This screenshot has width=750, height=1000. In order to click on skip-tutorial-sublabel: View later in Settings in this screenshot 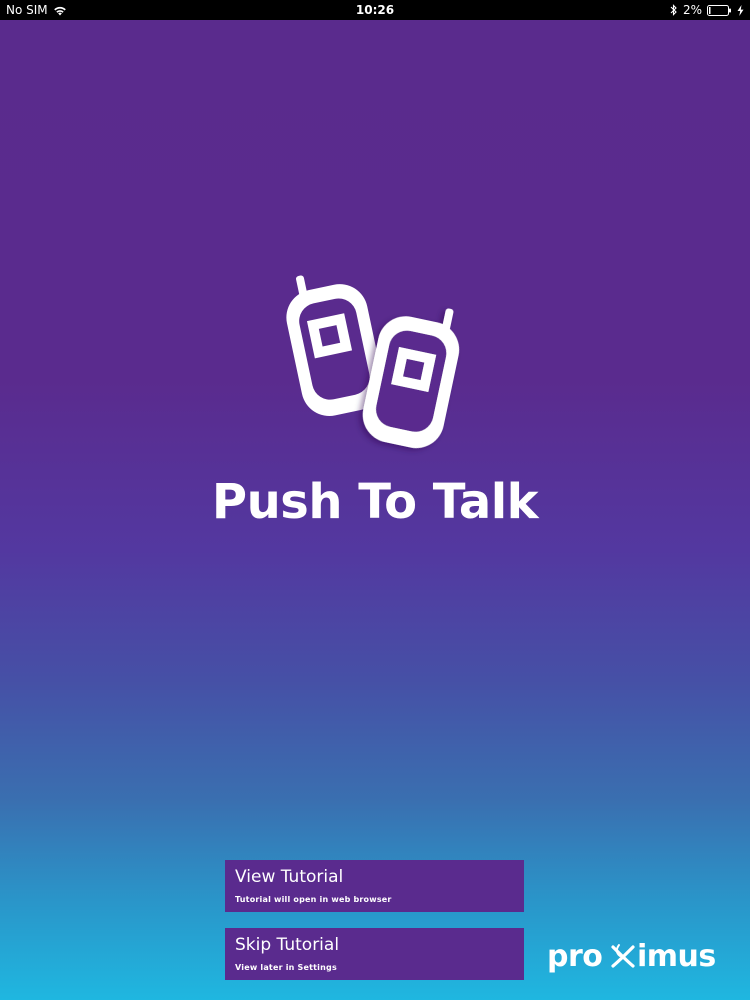, I will do `click(286, 967)`.